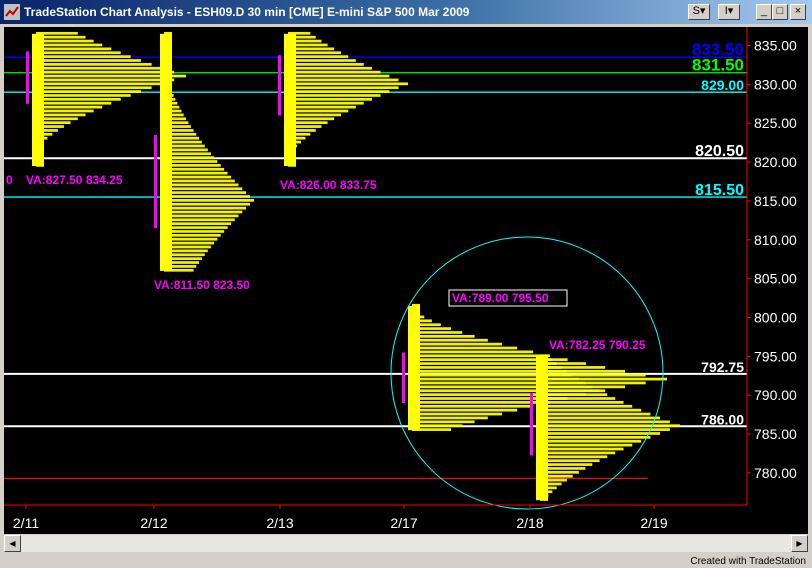 The height and width of the screenshot is (568, 812). I want to click on level-label: 831.50, so click(718, 65).